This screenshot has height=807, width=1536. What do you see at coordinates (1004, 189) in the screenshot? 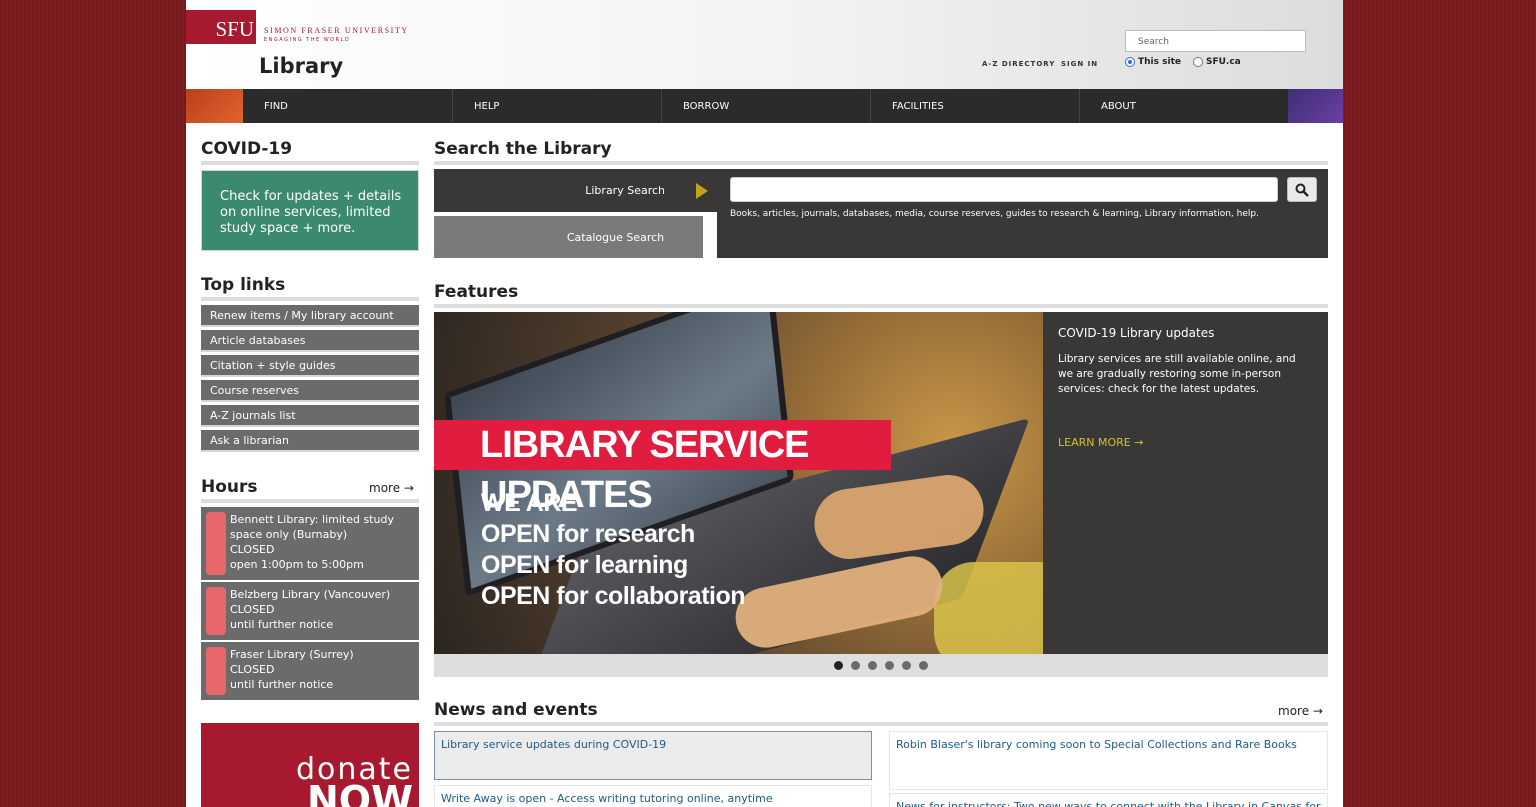
I see `library-search-input` at bounding box center [1004, 189].